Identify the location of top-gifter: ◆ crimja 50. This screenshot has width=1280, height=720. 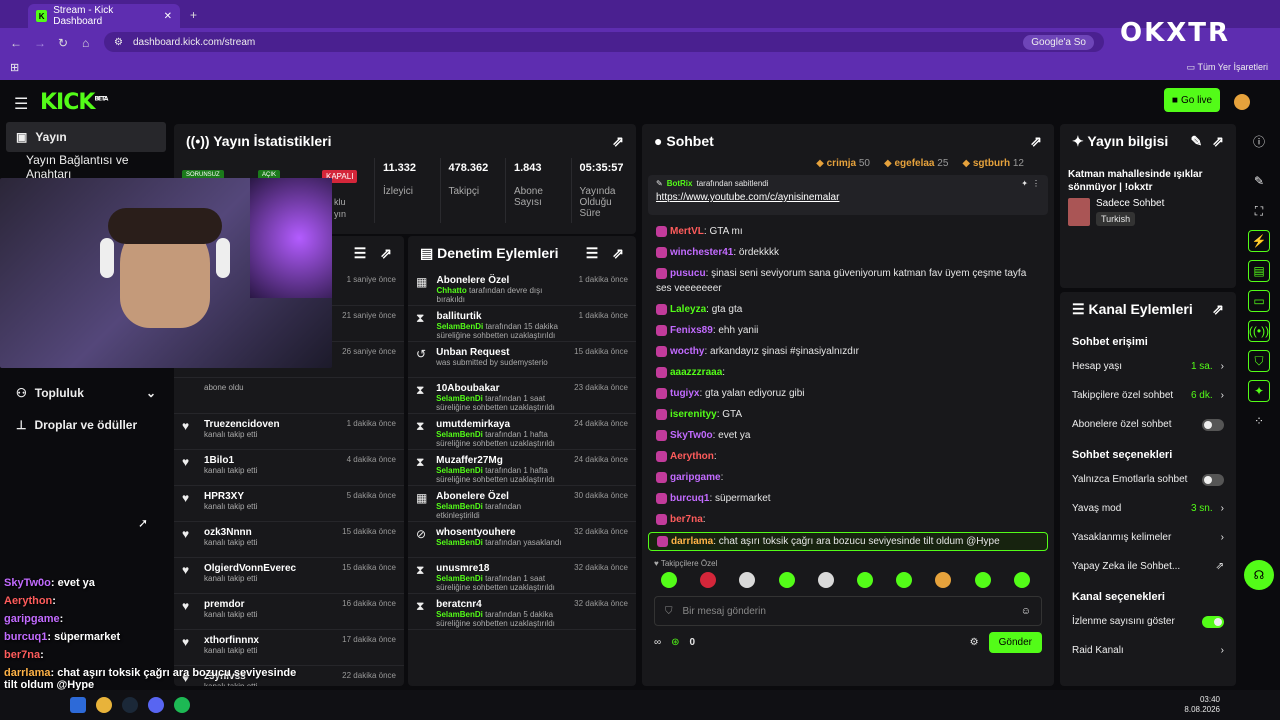
(843, 163).